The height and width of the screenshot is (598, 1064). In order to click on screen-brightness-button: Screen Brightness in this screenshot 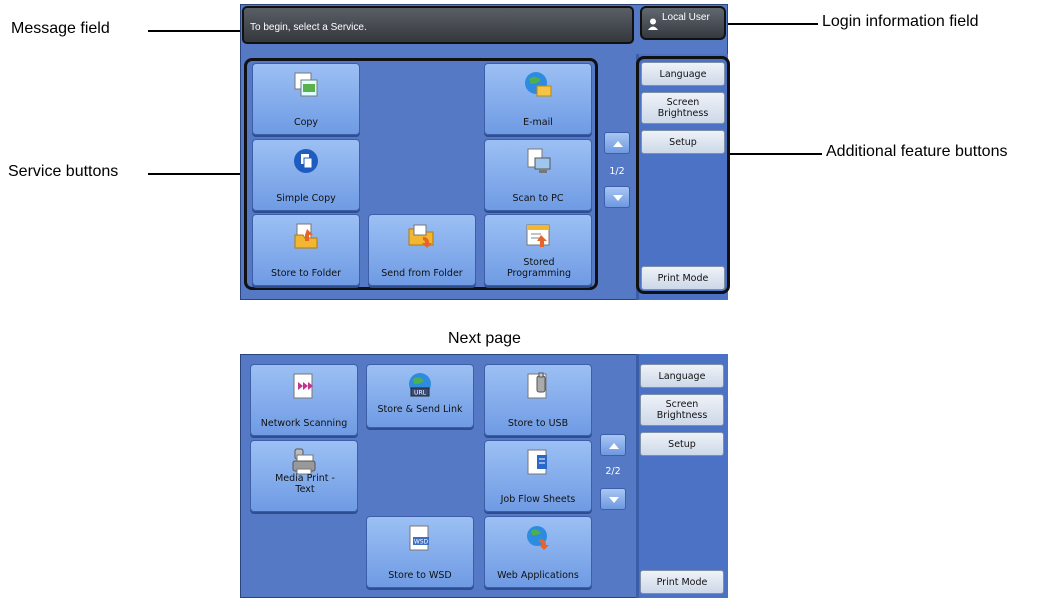, I will do `click(683, 108)`.